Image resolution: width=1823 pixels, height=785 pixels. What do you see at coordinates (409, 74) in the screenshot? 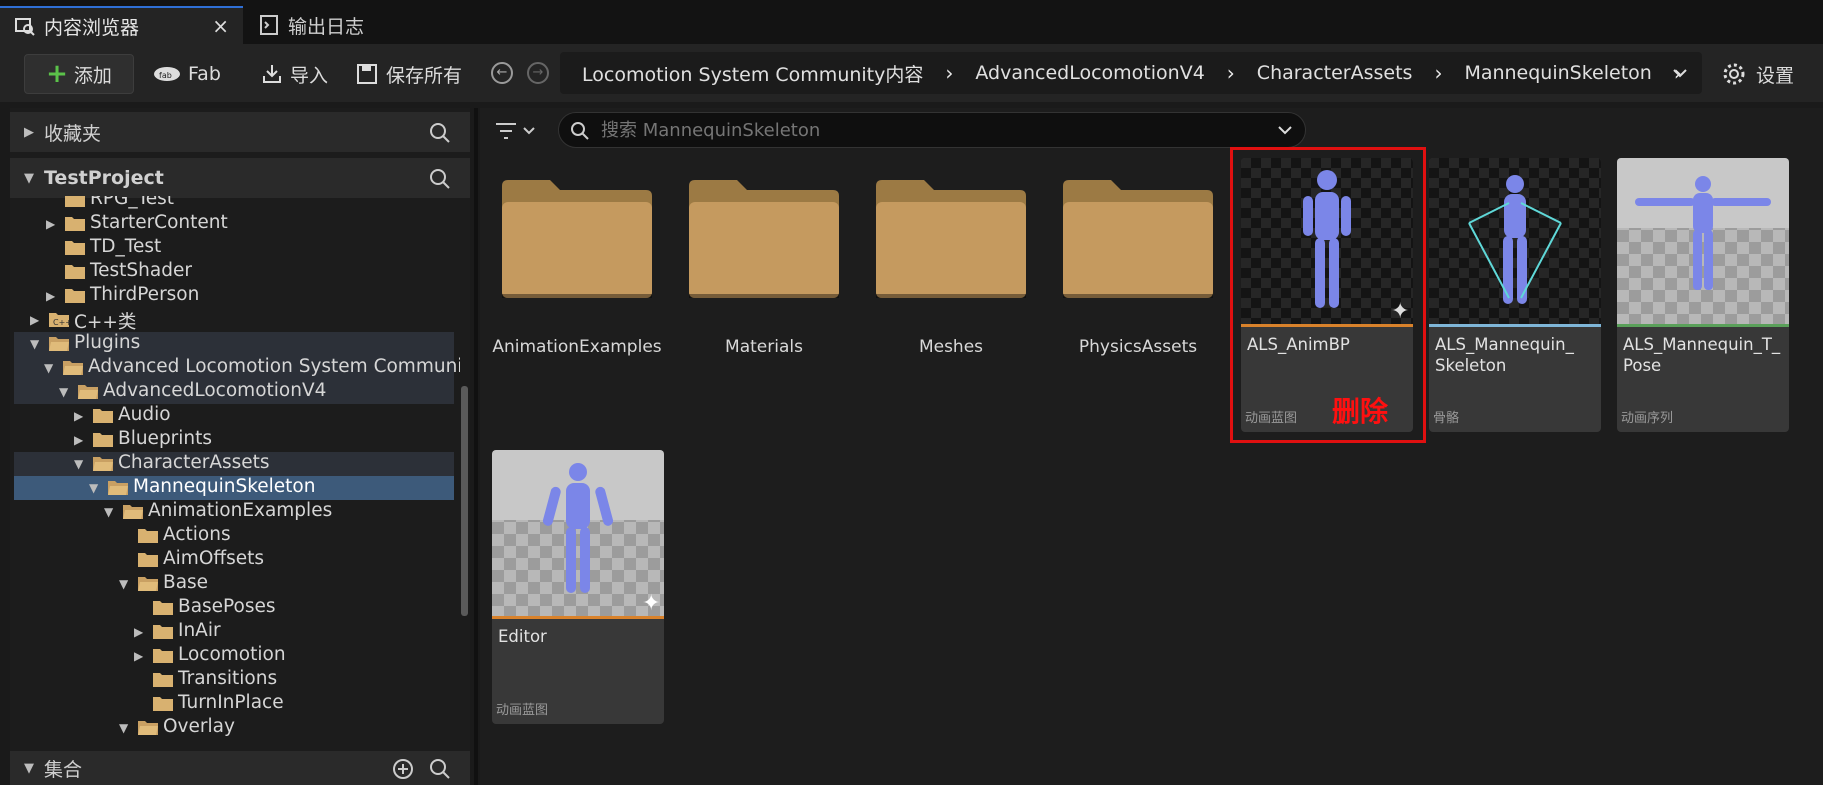
I see `save-all-button: 保存所有` at bounding box center [409, 74].